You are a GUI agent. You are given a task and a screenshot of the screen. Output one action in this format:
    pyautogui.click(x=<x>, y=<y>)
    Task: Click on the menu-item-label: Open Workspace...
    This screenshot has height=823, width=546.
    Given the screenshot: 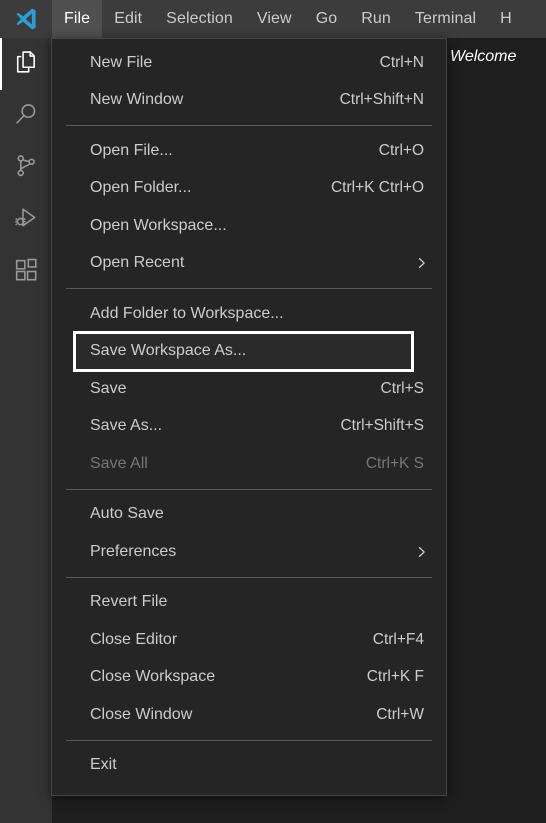 What is the action you would take?
    pyautogui.click(x=158, y=225)
    